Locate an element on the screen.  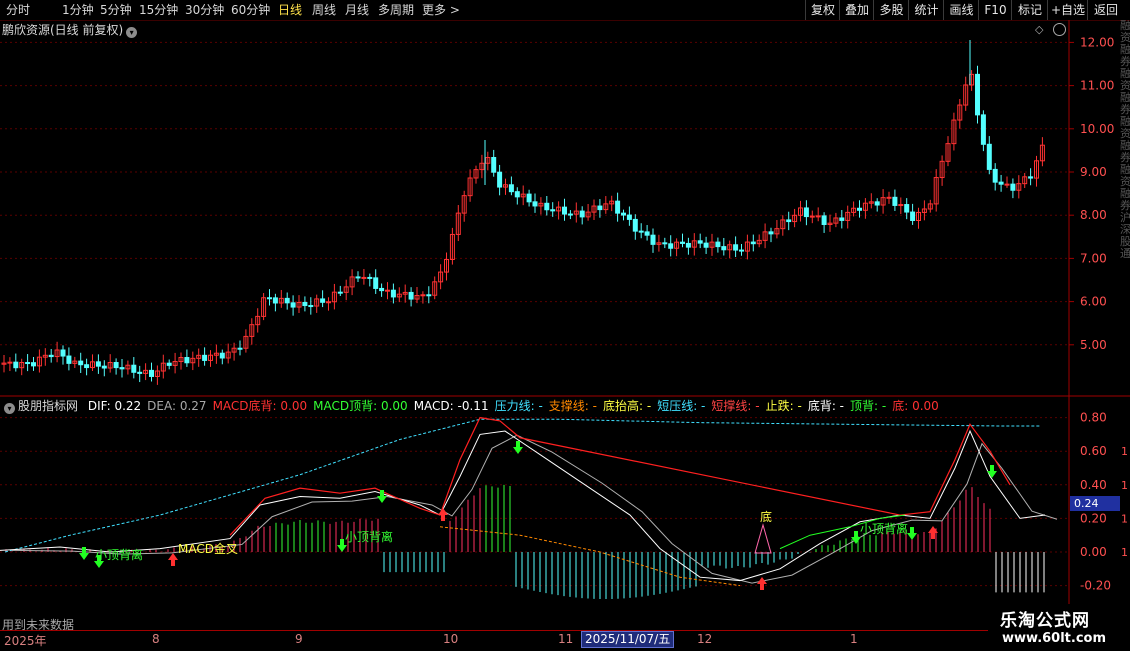
side-info-strip: 融资融券融资融券融资融券融资融券沪深股通 is located at coordinates (1125, 140).